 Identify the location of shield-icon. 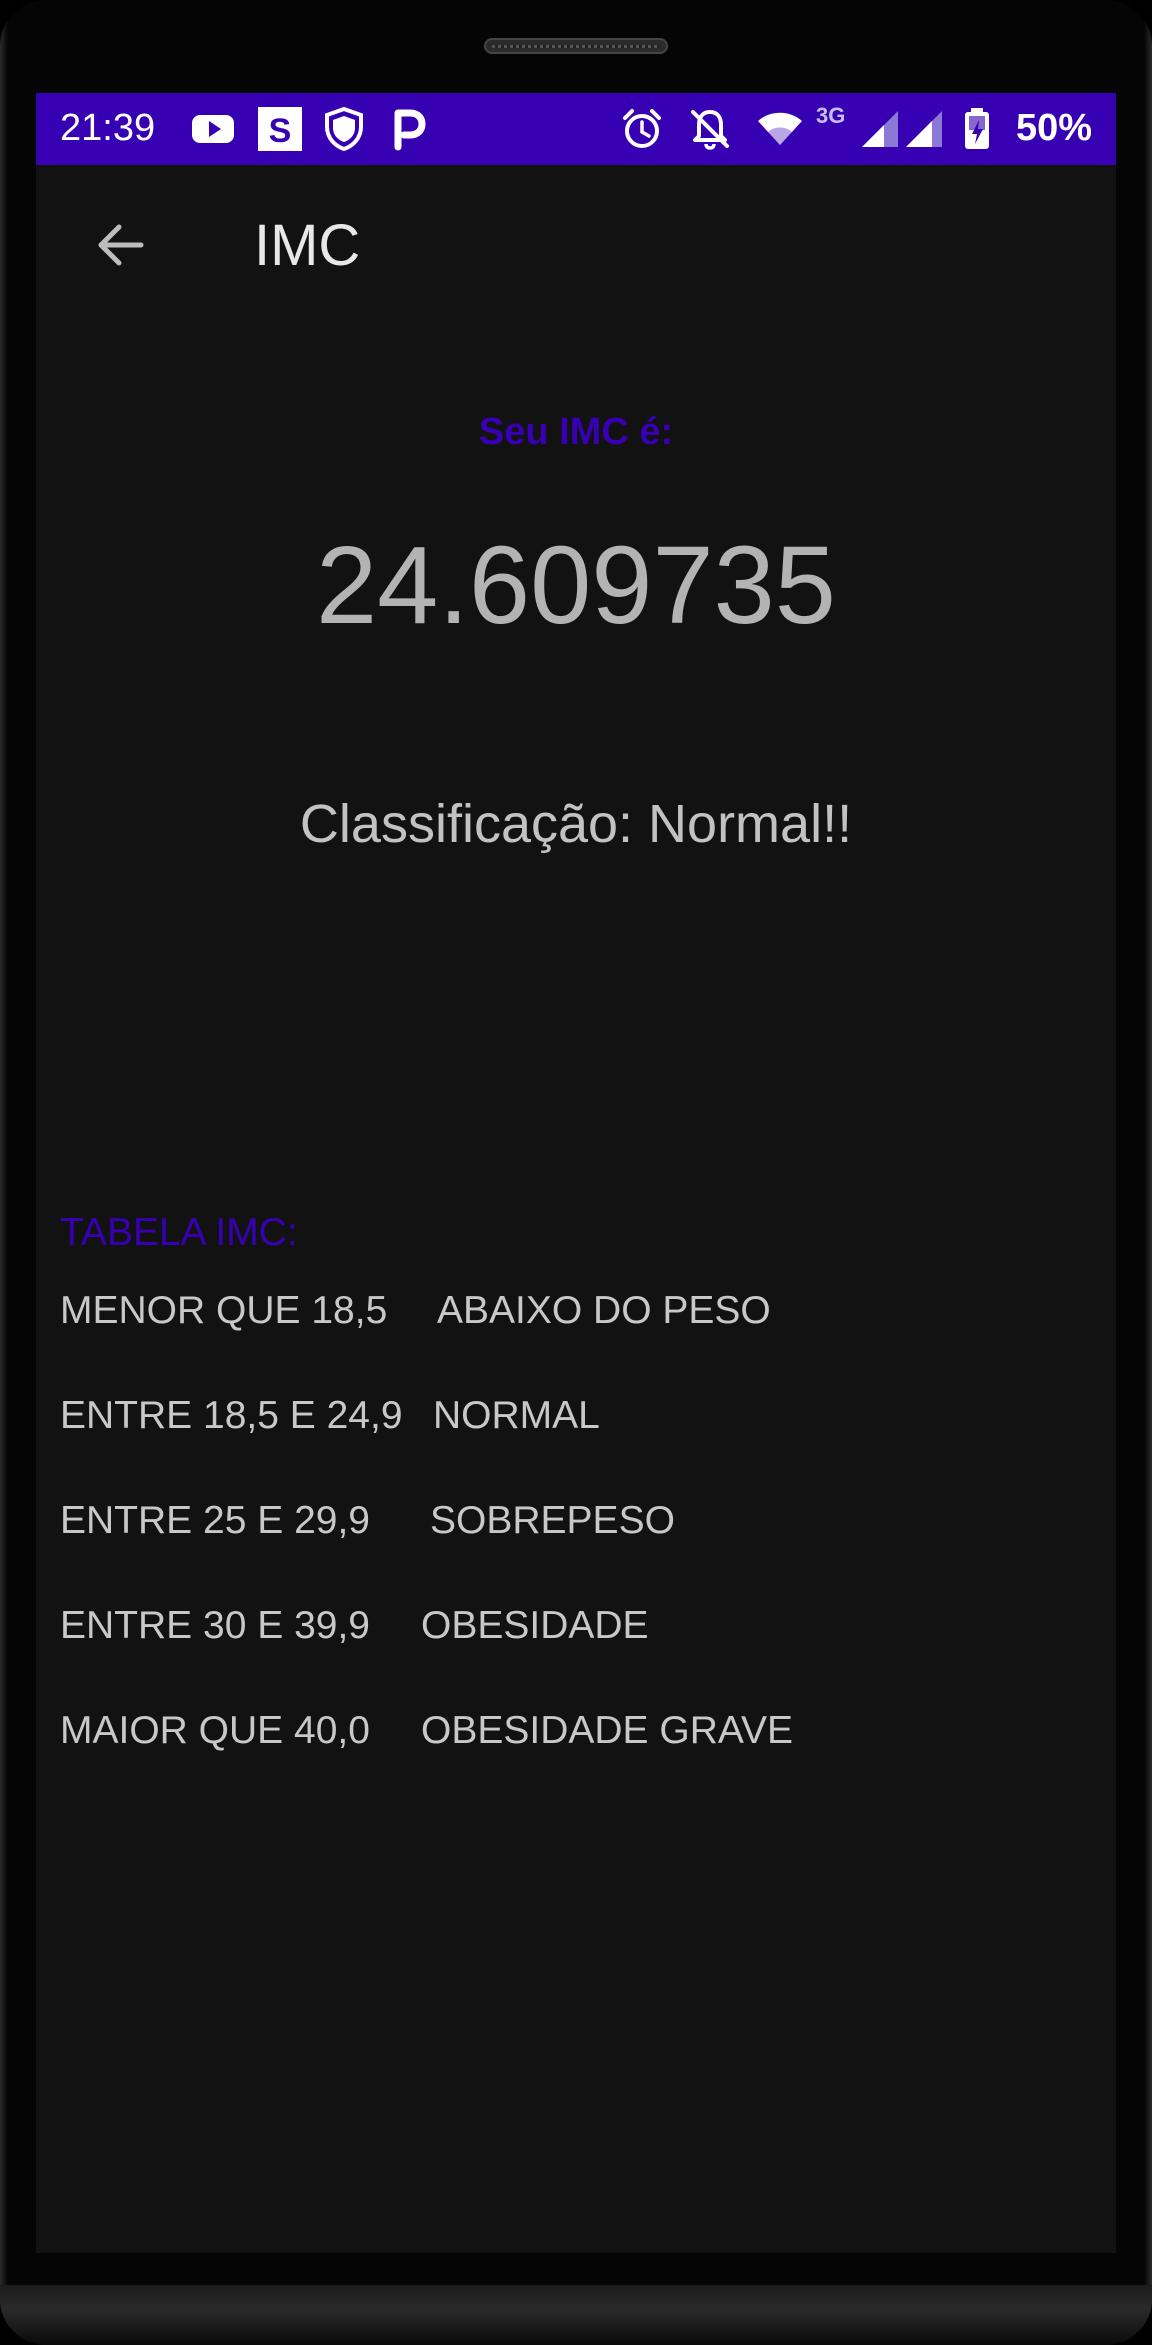
(344, 129).